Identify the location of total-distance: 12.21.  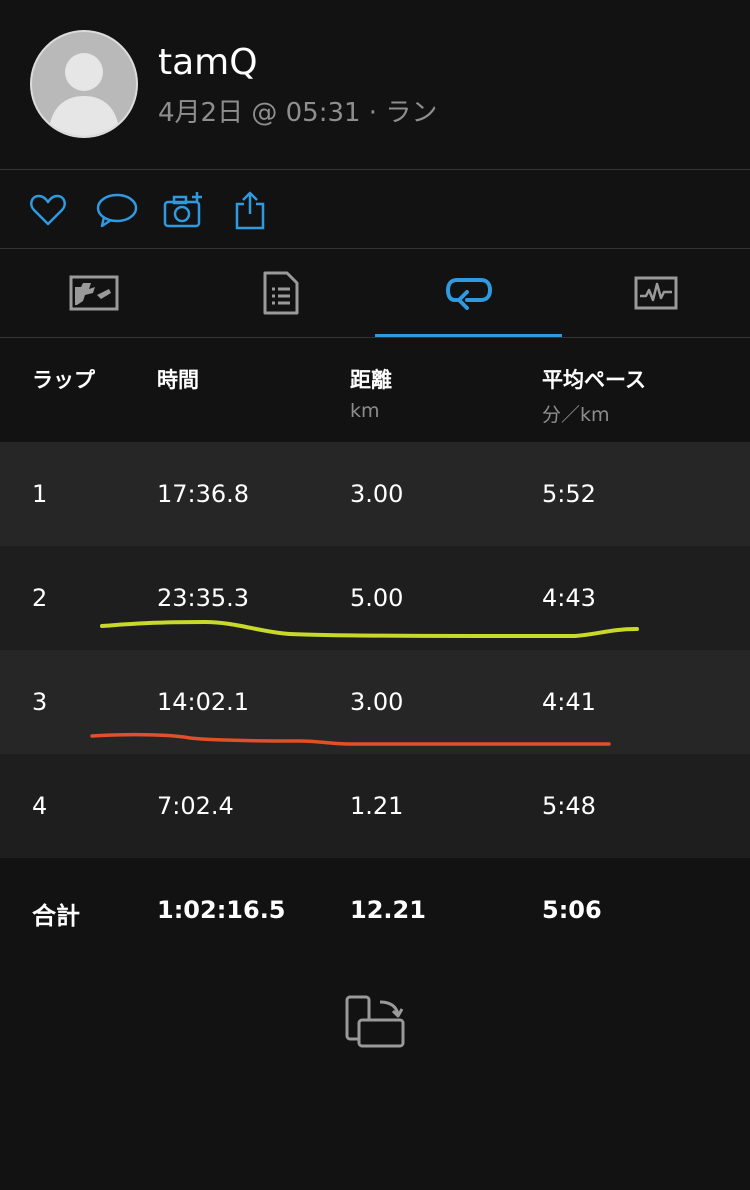
(388, 910).